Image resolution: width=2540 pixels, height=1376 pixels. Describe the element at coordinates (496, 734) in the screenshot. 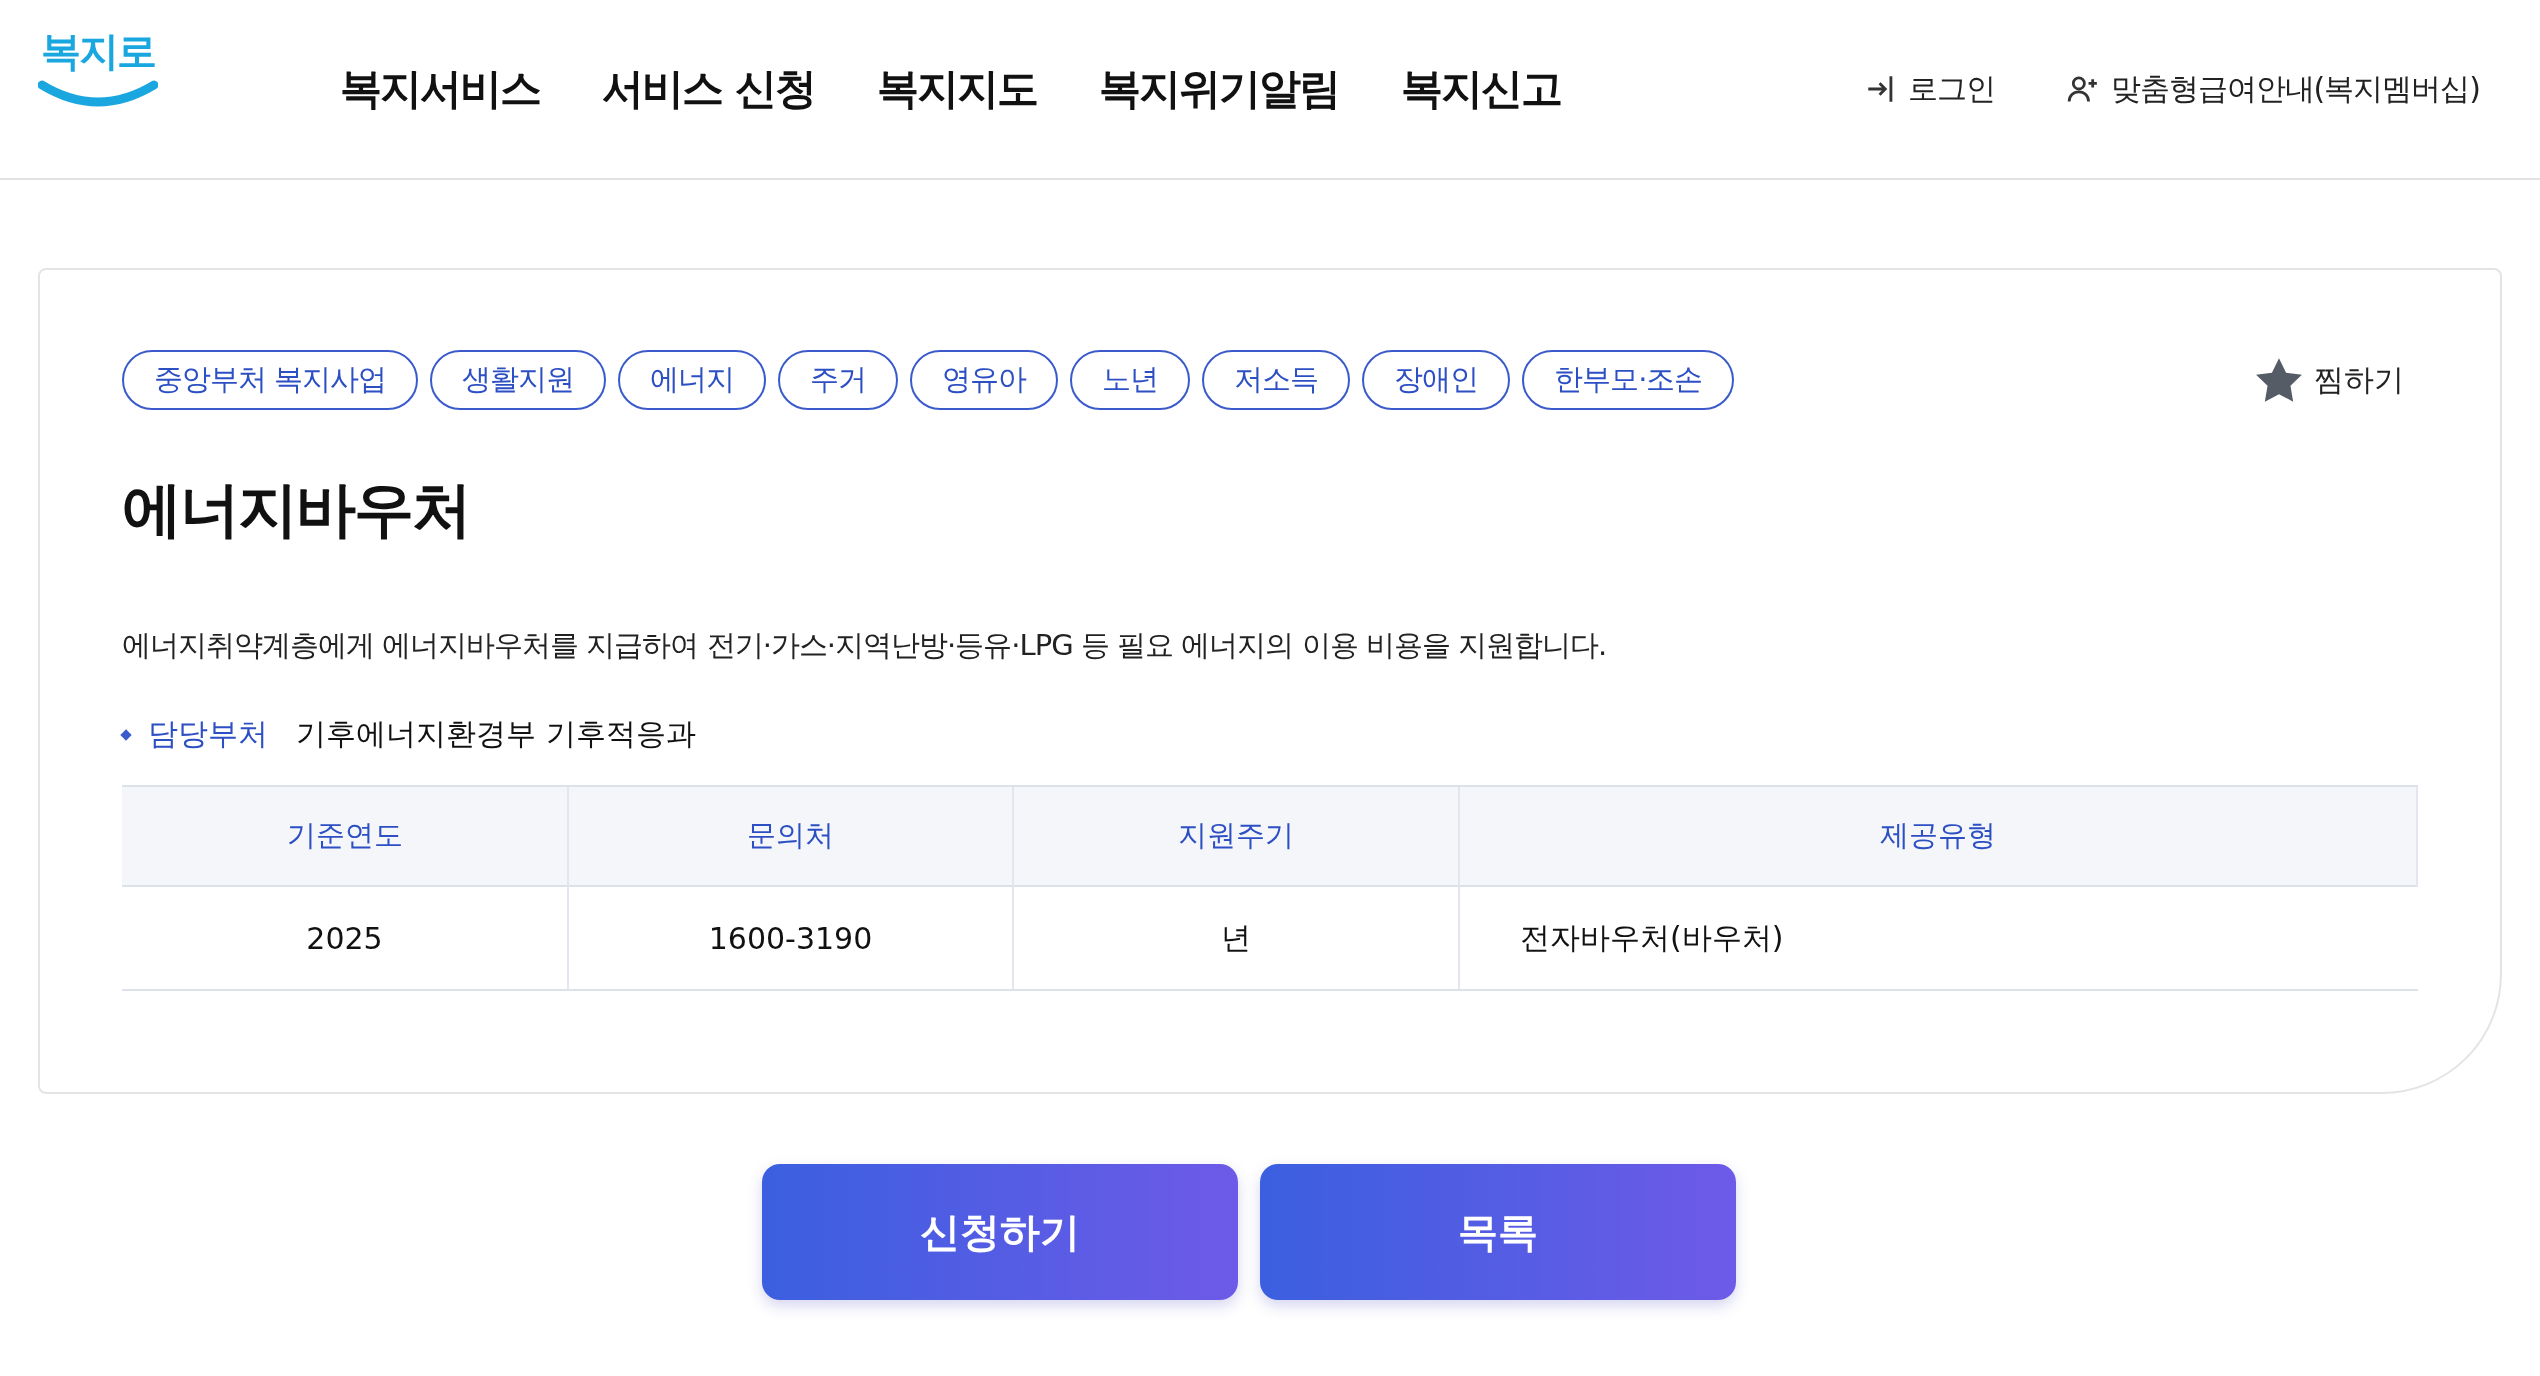

I see `department-value: 기후에너지환경부 기후적응과` at that location.